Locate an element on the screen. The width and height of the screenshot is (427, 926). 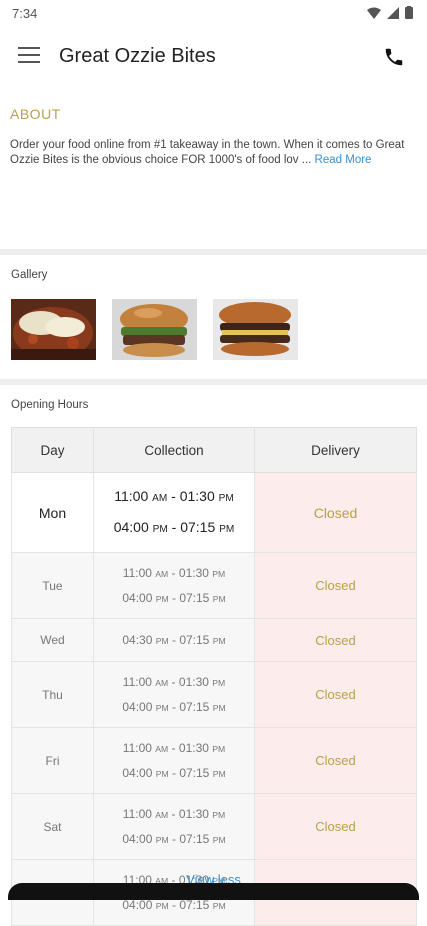
battery-icon is located at coordinates (409, 12).